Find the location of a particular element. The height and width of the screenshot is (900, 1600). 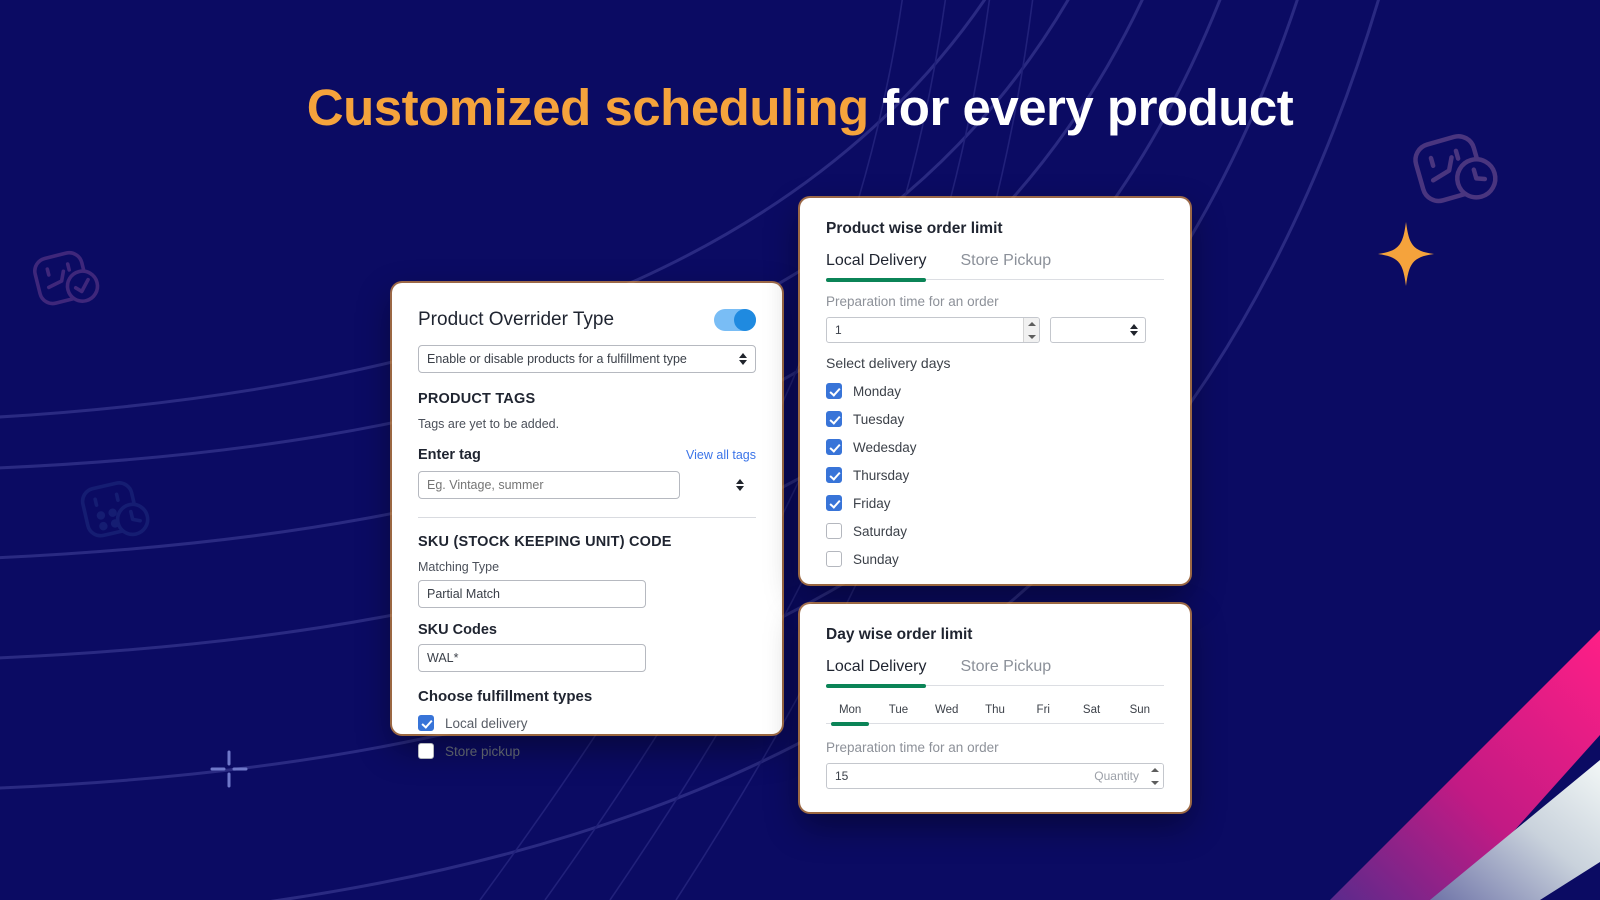

crosshair-marker is located at coordinates (229, 769).